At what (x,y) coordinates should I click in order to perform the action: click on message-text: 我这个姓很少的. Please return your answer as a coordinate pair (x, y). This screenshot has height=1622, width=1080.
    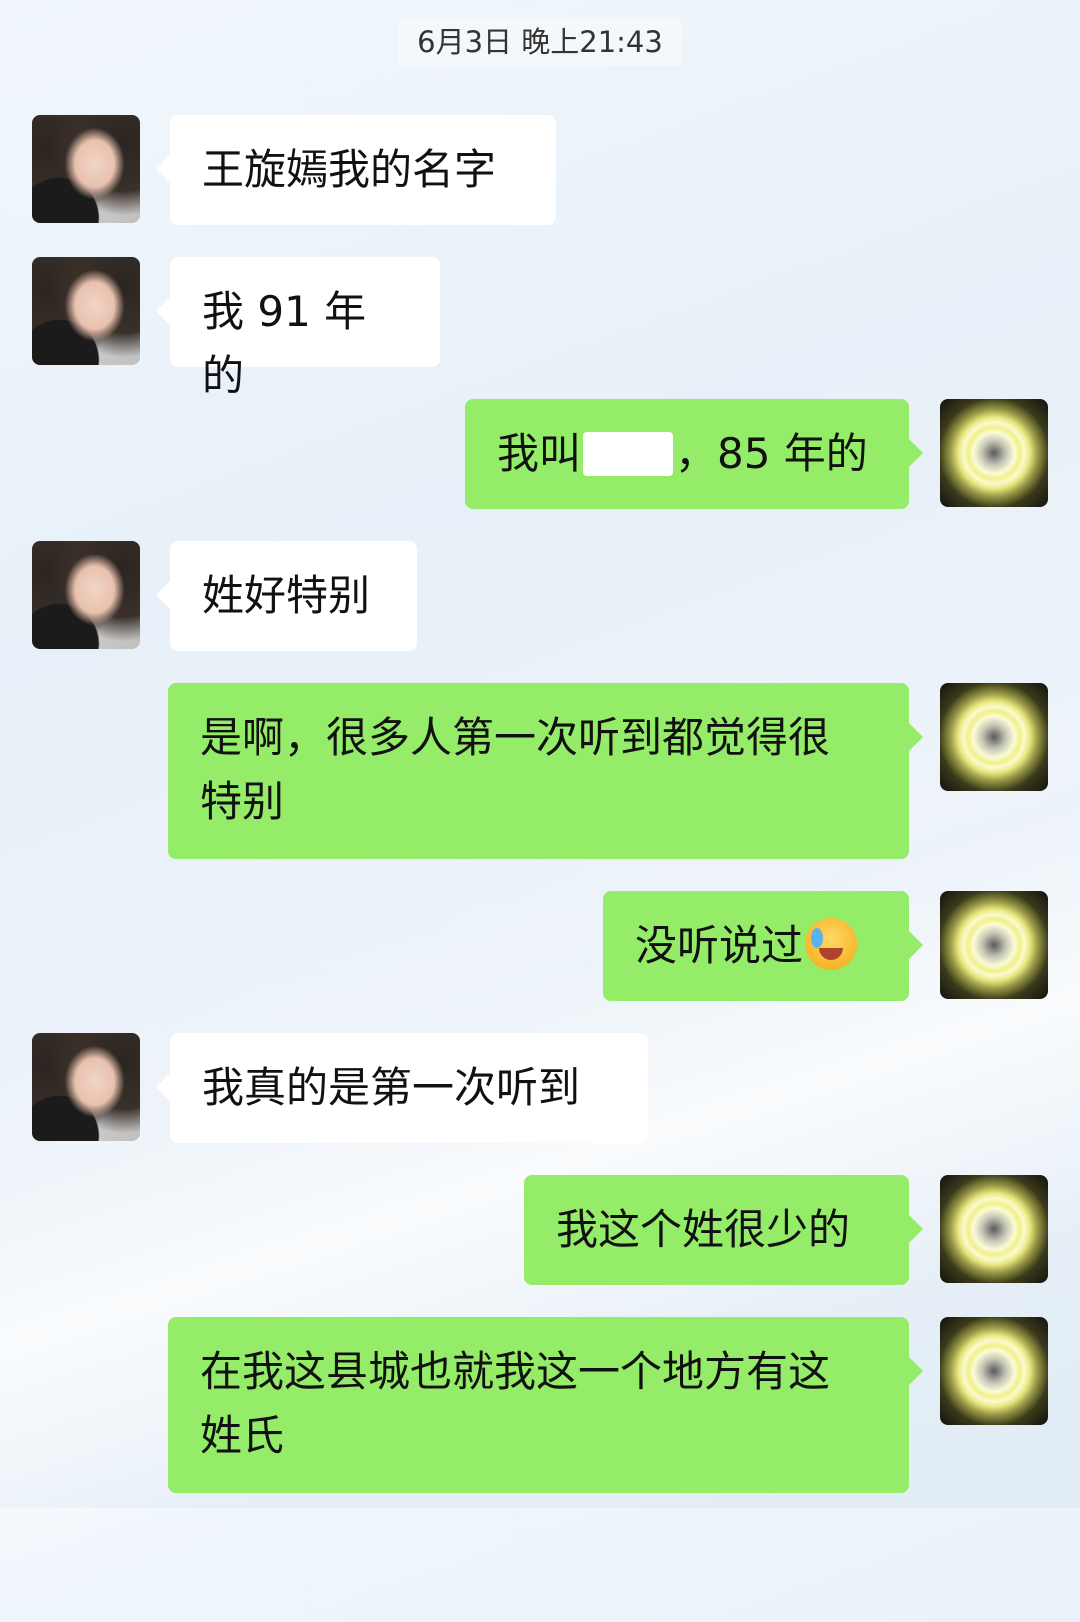
    Looking at the image, I should click on (703, 1229).